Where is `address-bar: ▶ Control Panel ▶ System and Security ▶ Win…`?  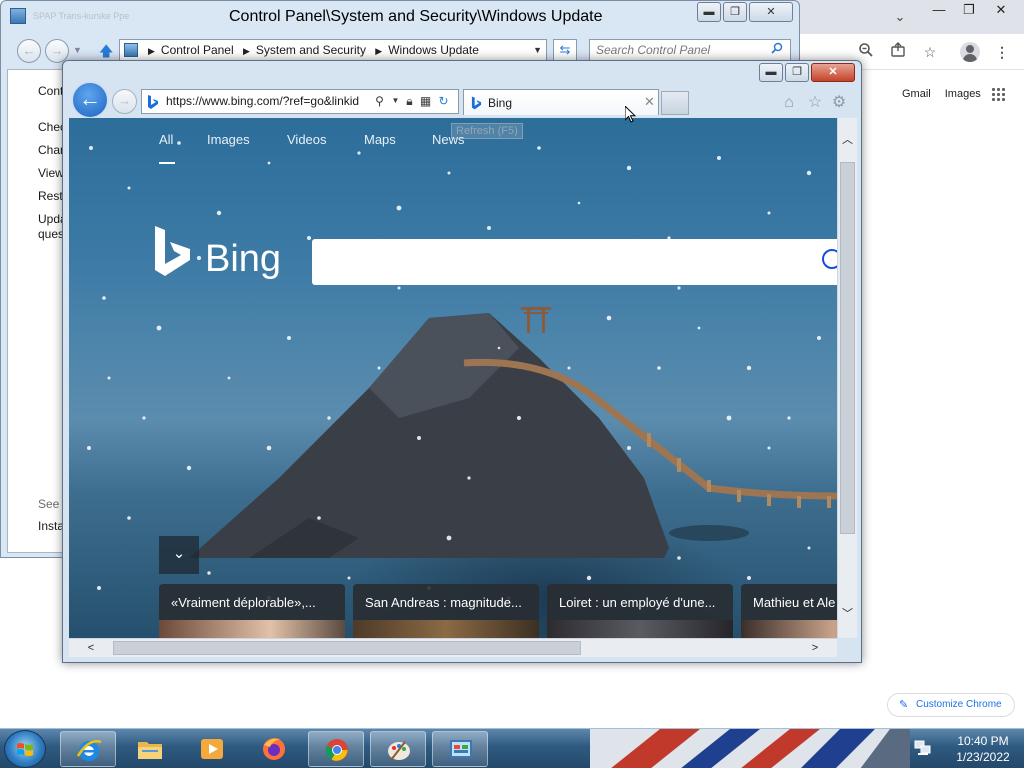
address-bar: ▶ Control Panel ▶ System and Security ▶ Win… is located at coordinates (333, 50).